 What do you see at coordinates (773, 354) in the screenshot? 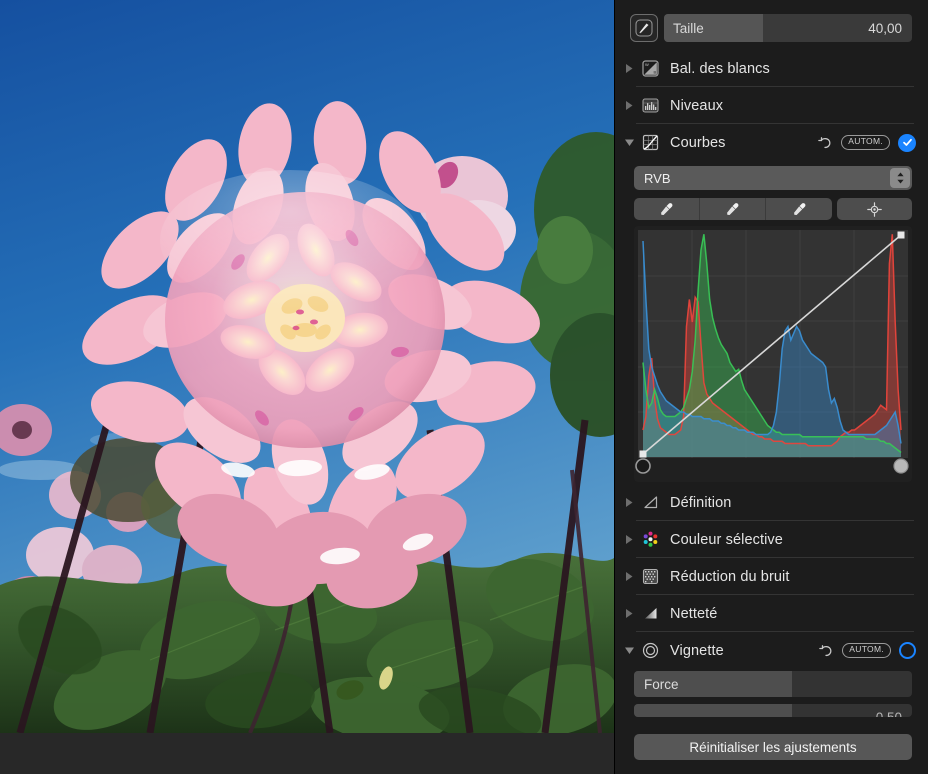
I see `curves-graph` at bounding box center [773, 354].